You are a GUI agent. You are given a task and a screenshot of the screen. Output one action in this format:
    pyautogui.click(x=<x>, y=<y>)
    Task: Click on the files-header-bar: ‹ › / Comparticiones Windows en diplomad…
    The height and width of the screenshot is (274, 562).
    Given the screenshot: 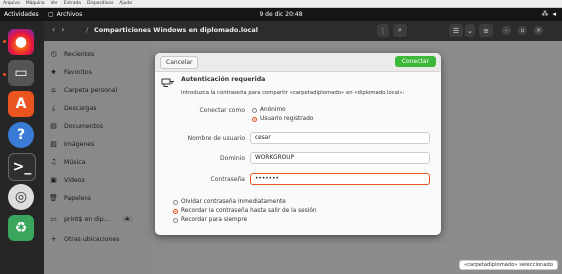 What is the action you would take?
    pyautogui.click(x=303, y=31)
    